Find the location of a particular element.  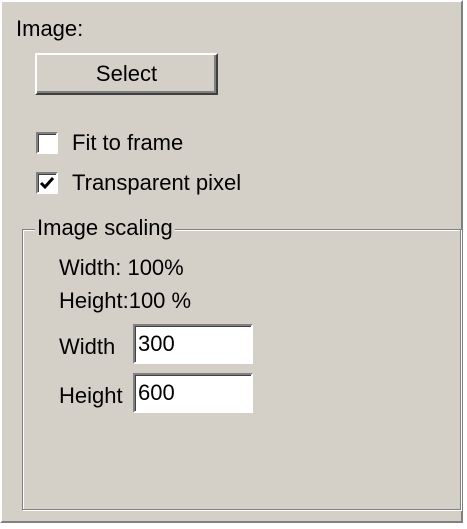

transparent-pixel-checkbox is located at coordinates (47, 183).